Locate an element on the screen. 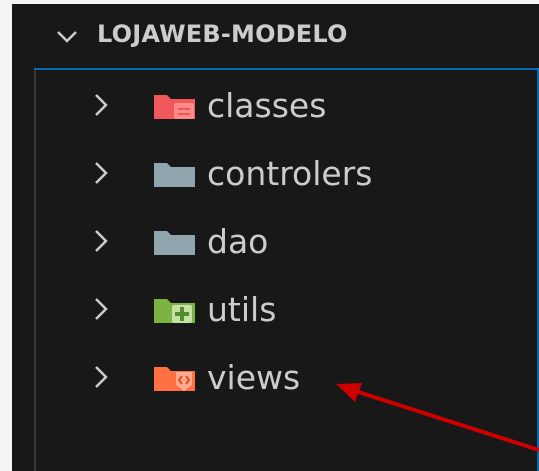 The width and height of the screenshot is (539, 471). tree-item-views: views is located at coordinates (274, 377).